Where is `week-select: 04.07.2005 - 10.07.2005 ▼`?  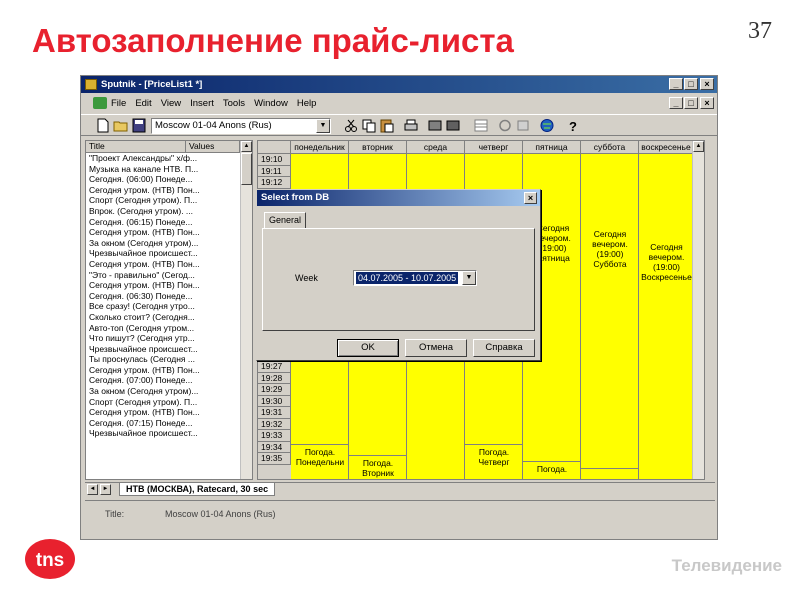
week-select: 04.07.2005 - 10.07.2005 ▼ is located at coordinates (415, 278).